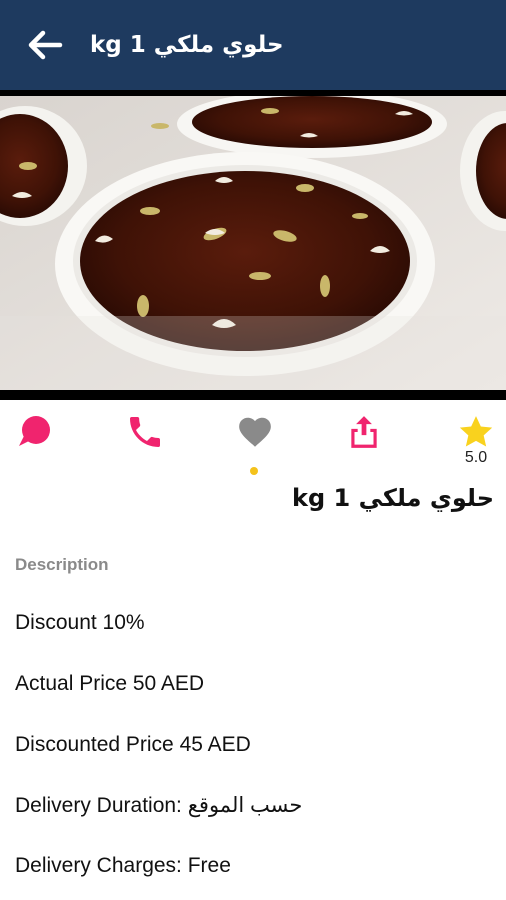 Image resolution: width=506 pixels, height=900 pixels. Describe the element at coordinates (123, 865) in the screenshot. I see `delivery-charges-text: Delivery Charges: Free` at that location.